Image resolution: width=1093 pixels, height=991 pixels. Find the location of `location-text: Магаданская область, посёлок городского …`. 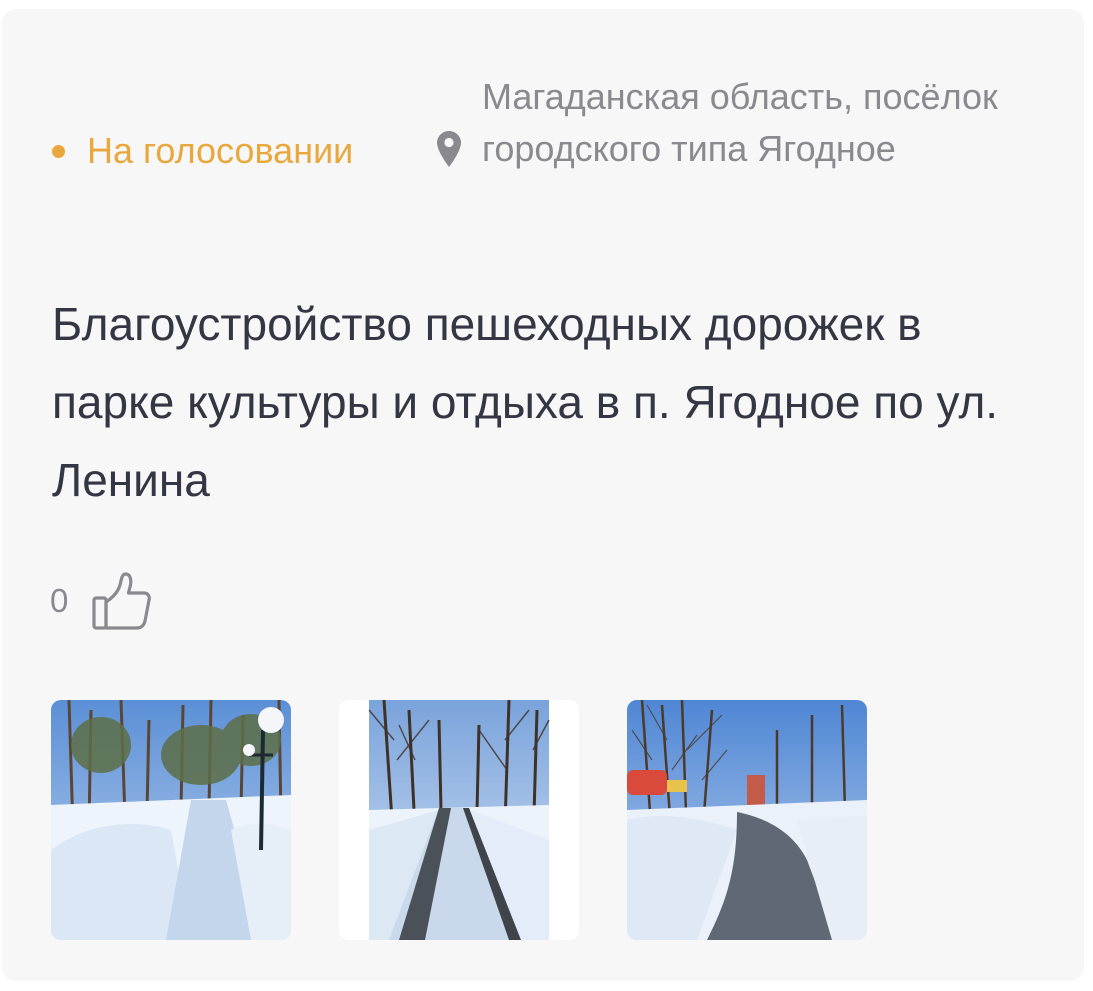

location-text: Магаданская область, посёлок городского … is located at coordinates (740, 122).